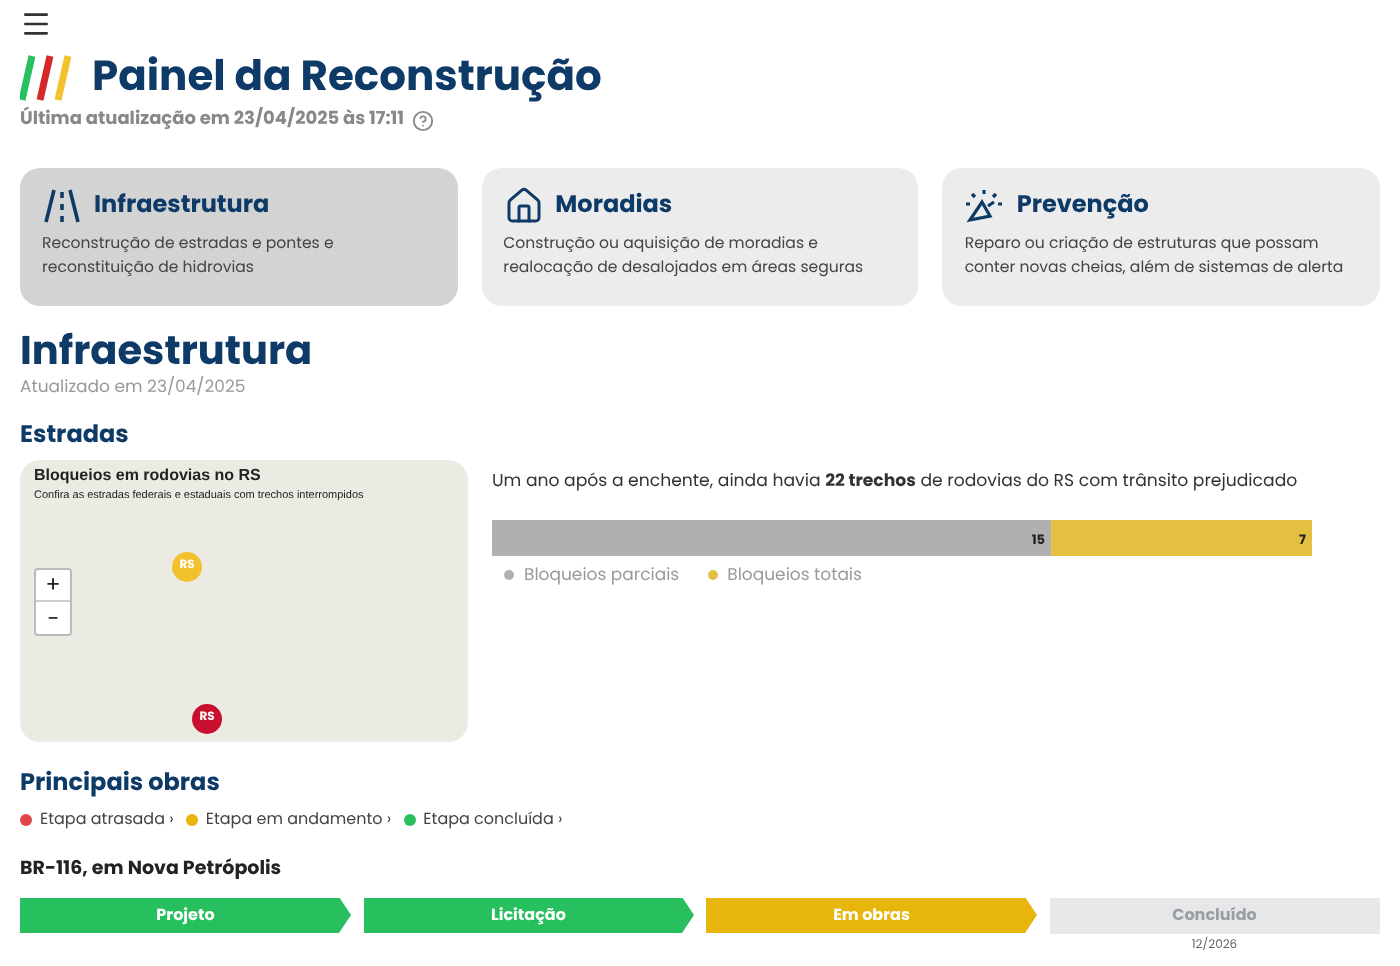  Describe the element at coordinates (53, 618) in the screenshot. I see `zoom-out-button: −` at that location.